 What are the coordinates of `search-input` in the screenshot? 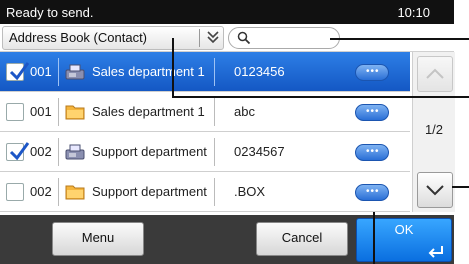 It's located at (284, 38).